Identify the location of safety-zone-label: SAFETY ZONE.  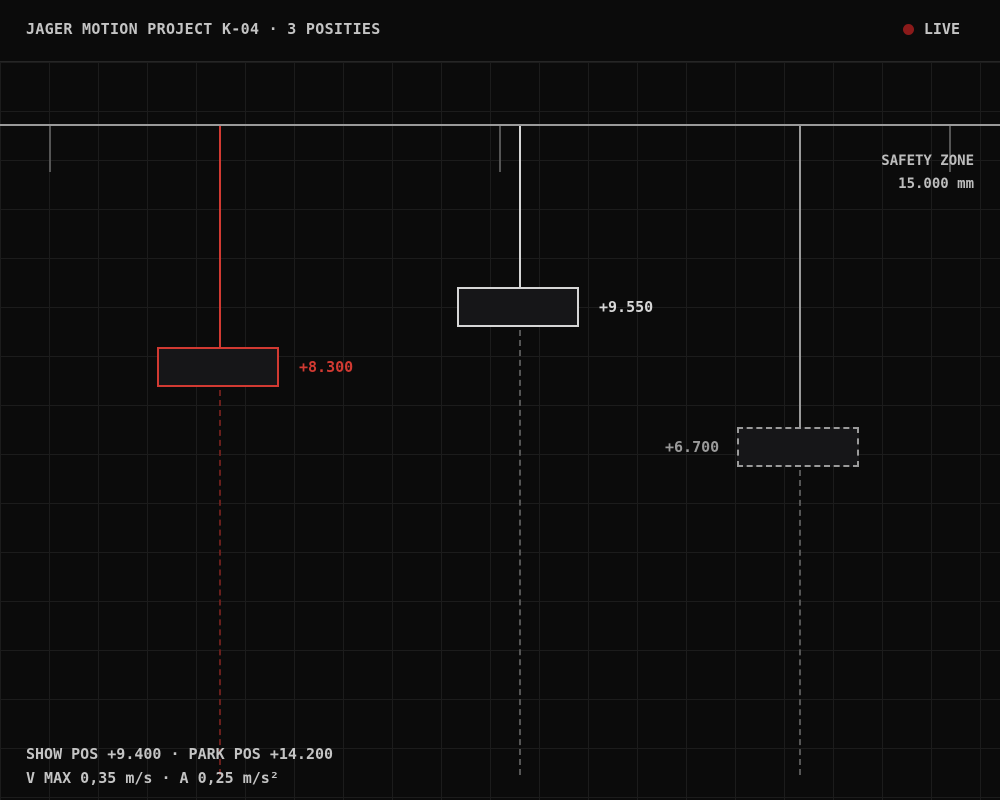
(927, 161).